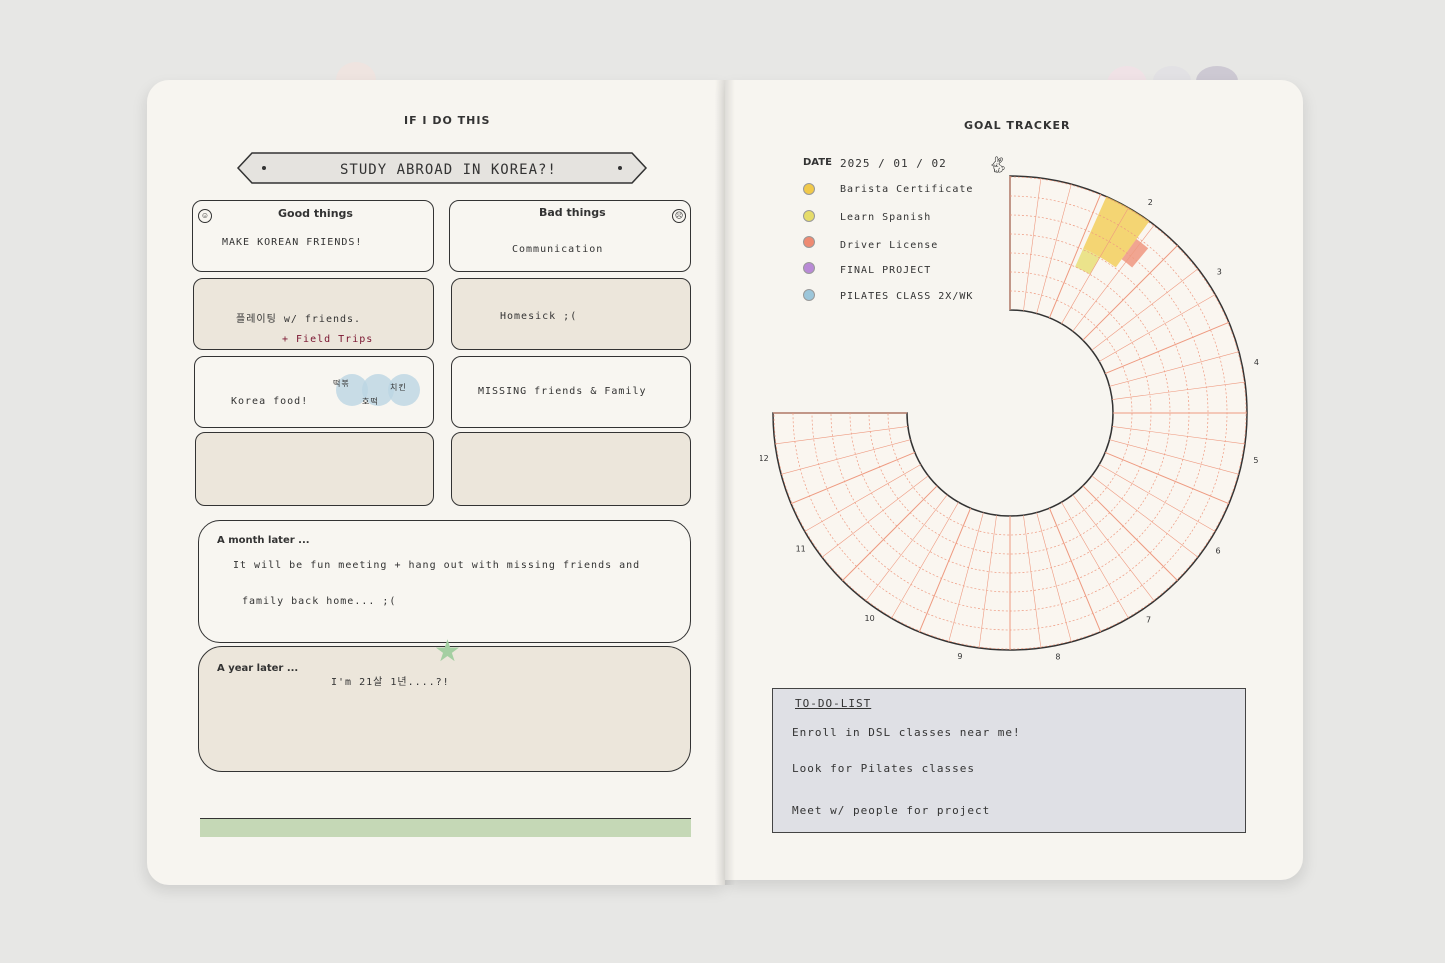 Image resolution: width=1445 pixels, height=963 pixels. Describe the element at coordinates (870, 618) in the screenshot. I see `tracker-month-number: 10` at that location.